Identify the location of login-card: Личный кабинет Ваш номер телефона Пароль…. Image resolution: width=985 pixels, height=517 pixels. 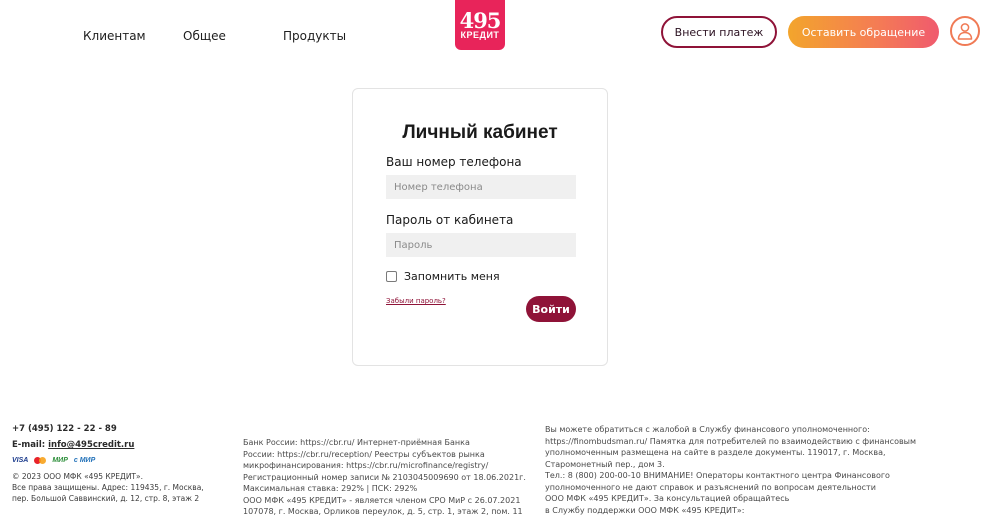
(480, 227).